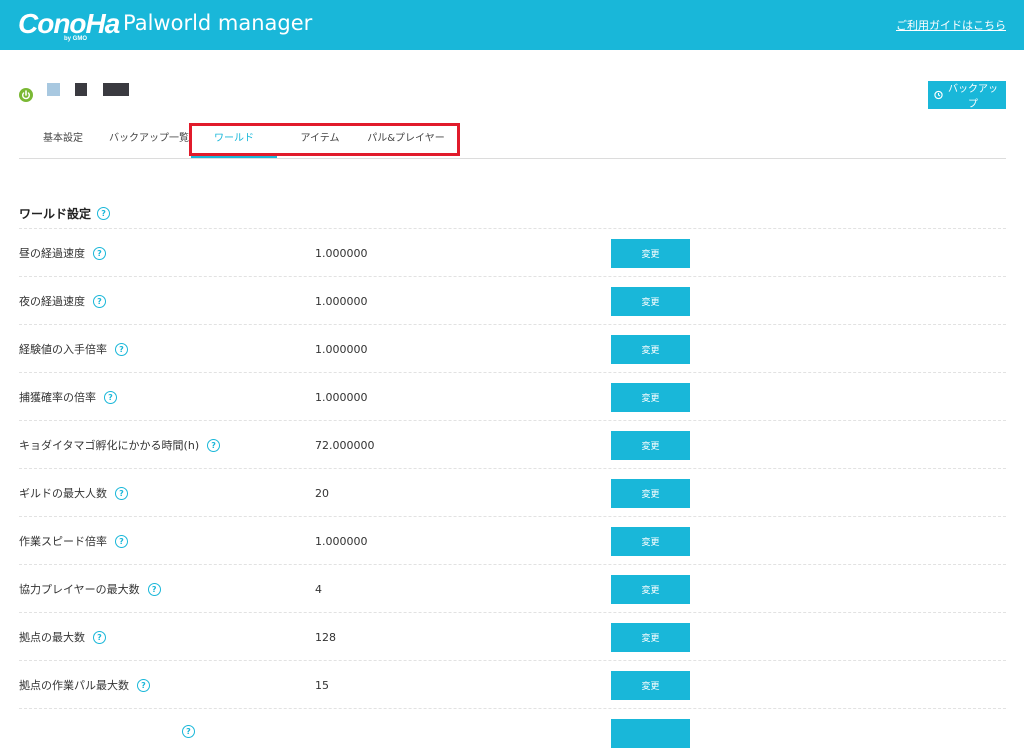 The height and width of the screenshot is (756, 1024). Describe the element at coordinates (149, 140) in the screenshot. I see `tab-backup-list: バックアップ一覧` at that location.